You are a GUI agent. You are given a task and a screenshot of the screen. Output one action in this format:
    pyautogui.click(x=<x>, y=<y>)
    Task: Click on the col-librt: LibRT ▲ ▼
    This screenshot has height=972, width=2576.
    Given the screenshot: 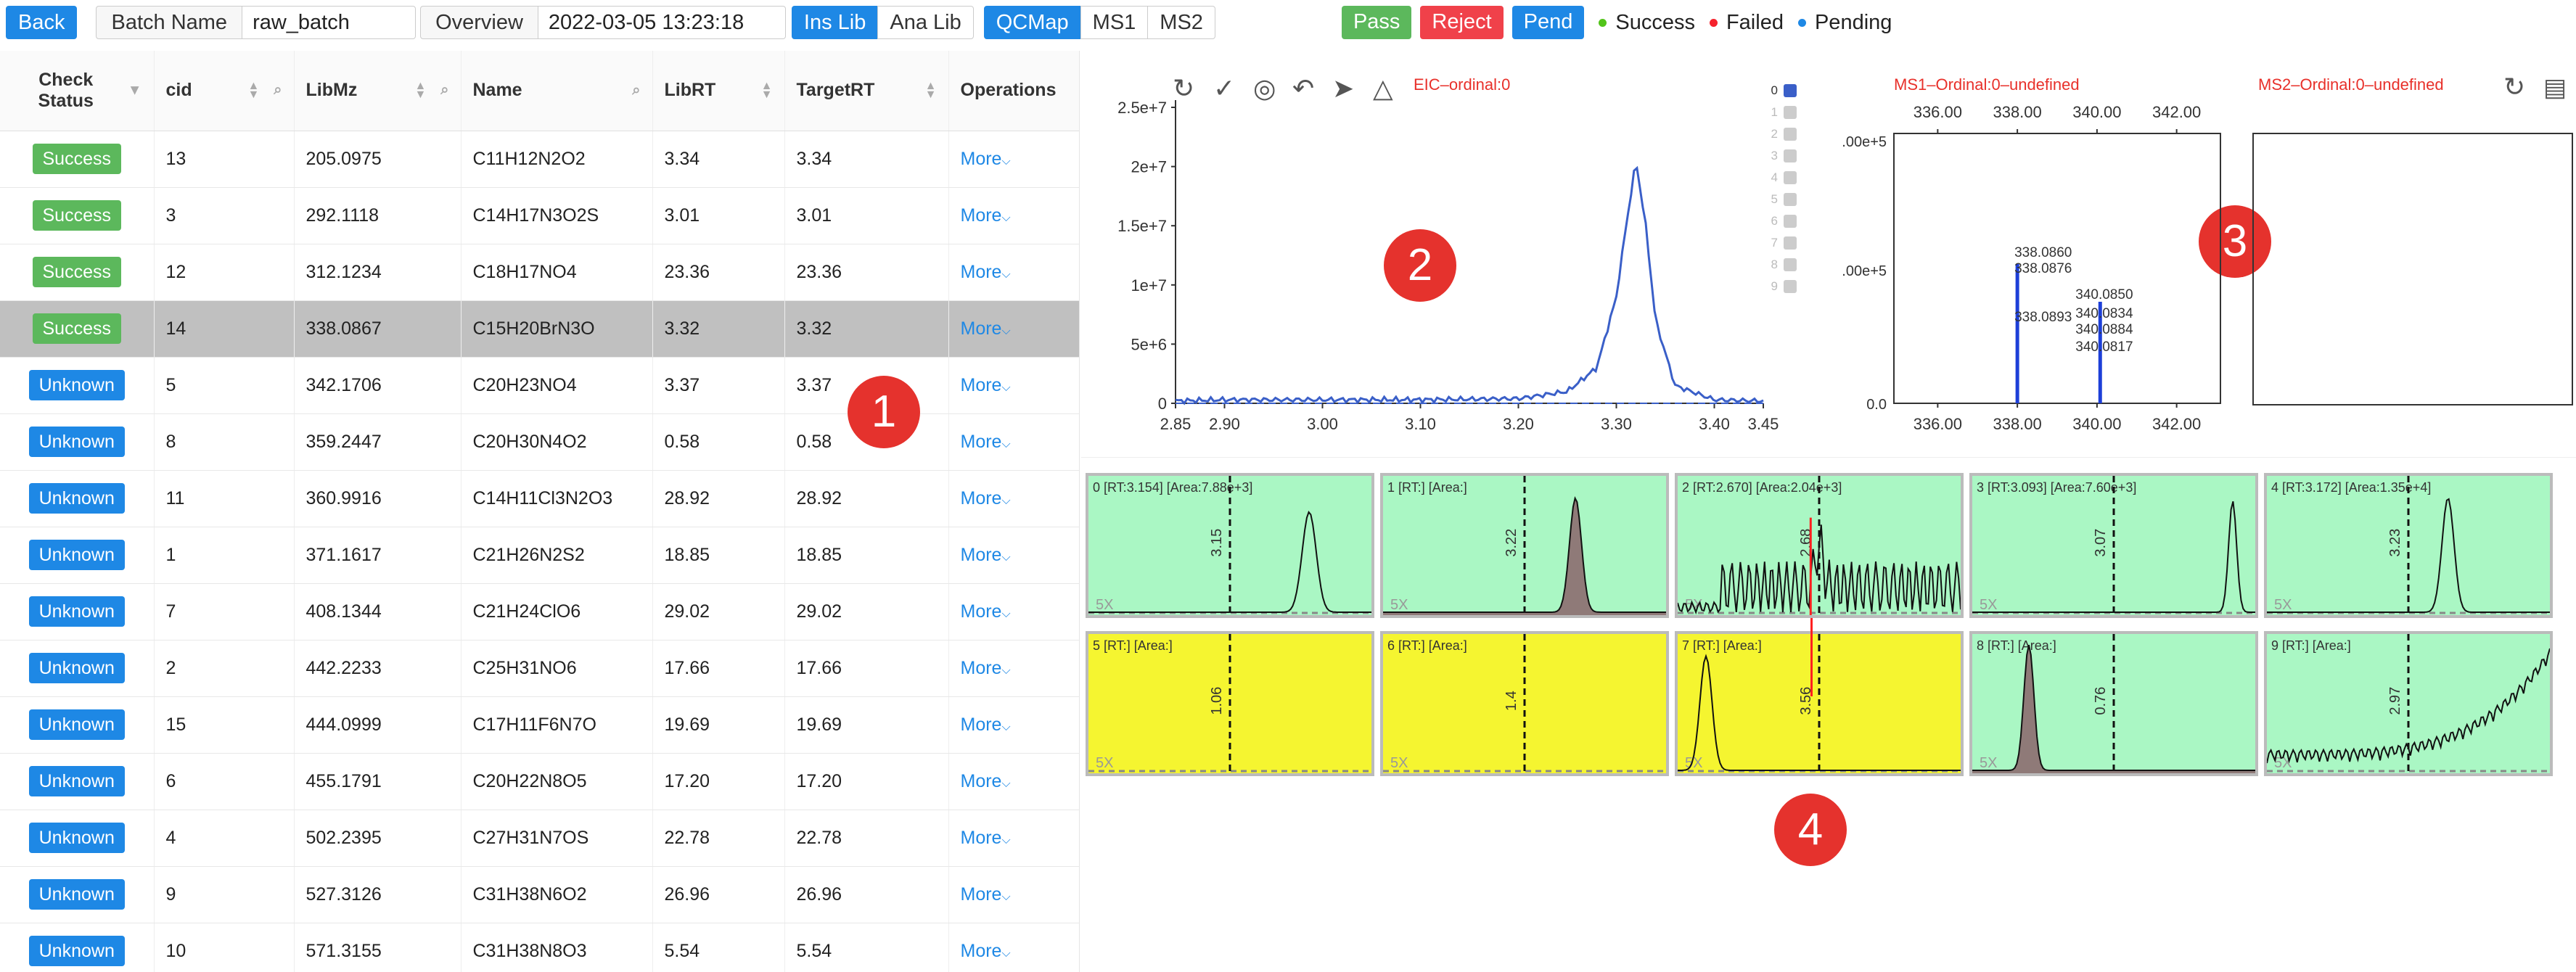 What is the action you would take?
    pyautogui.click(x=718, y=91)
    